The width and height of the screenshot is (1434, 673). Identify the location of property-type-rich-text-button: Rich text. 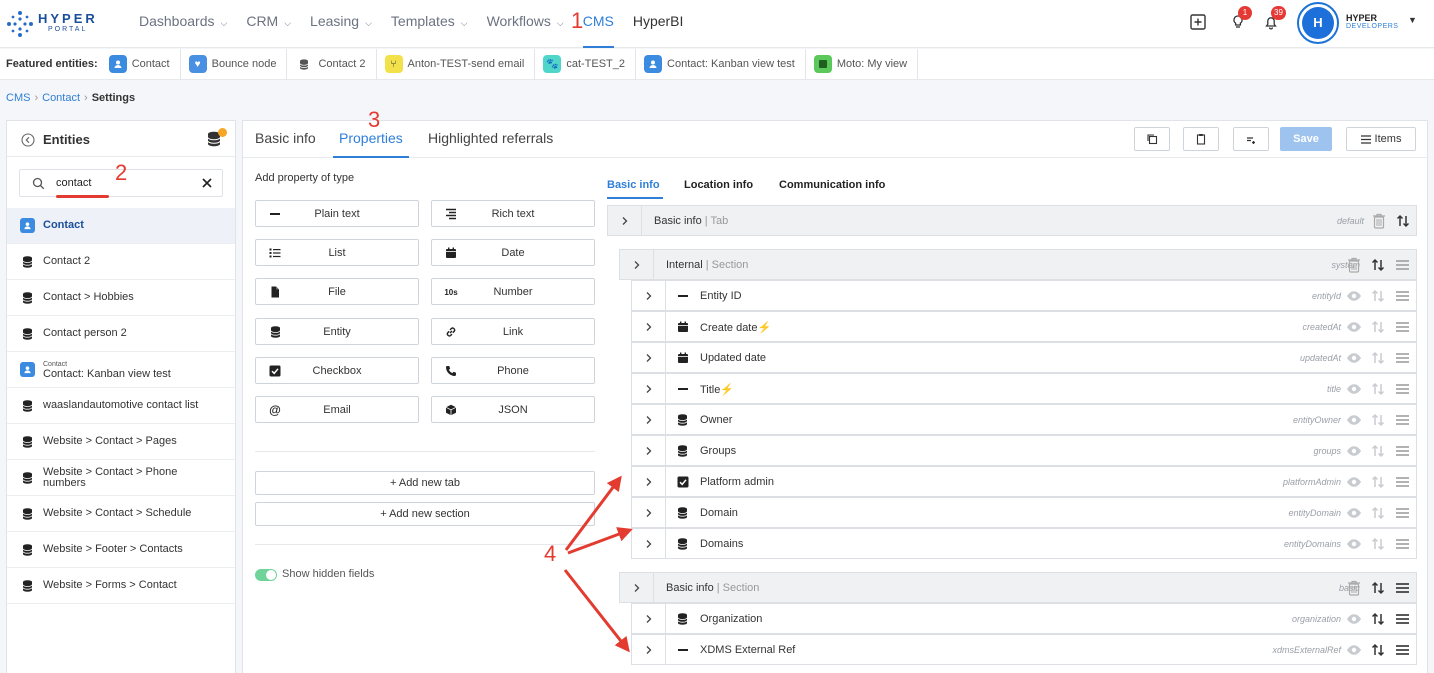
(513, 213).